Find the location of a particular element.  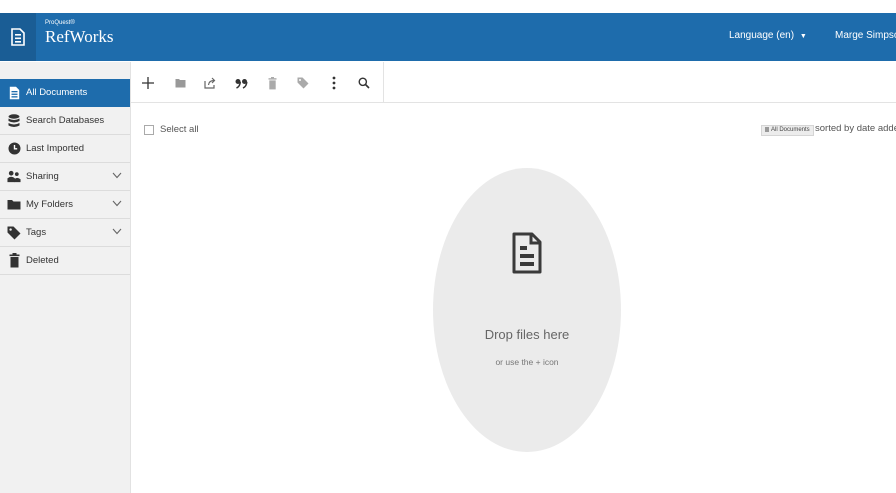

people-icon is located at coordinates (14, 177).